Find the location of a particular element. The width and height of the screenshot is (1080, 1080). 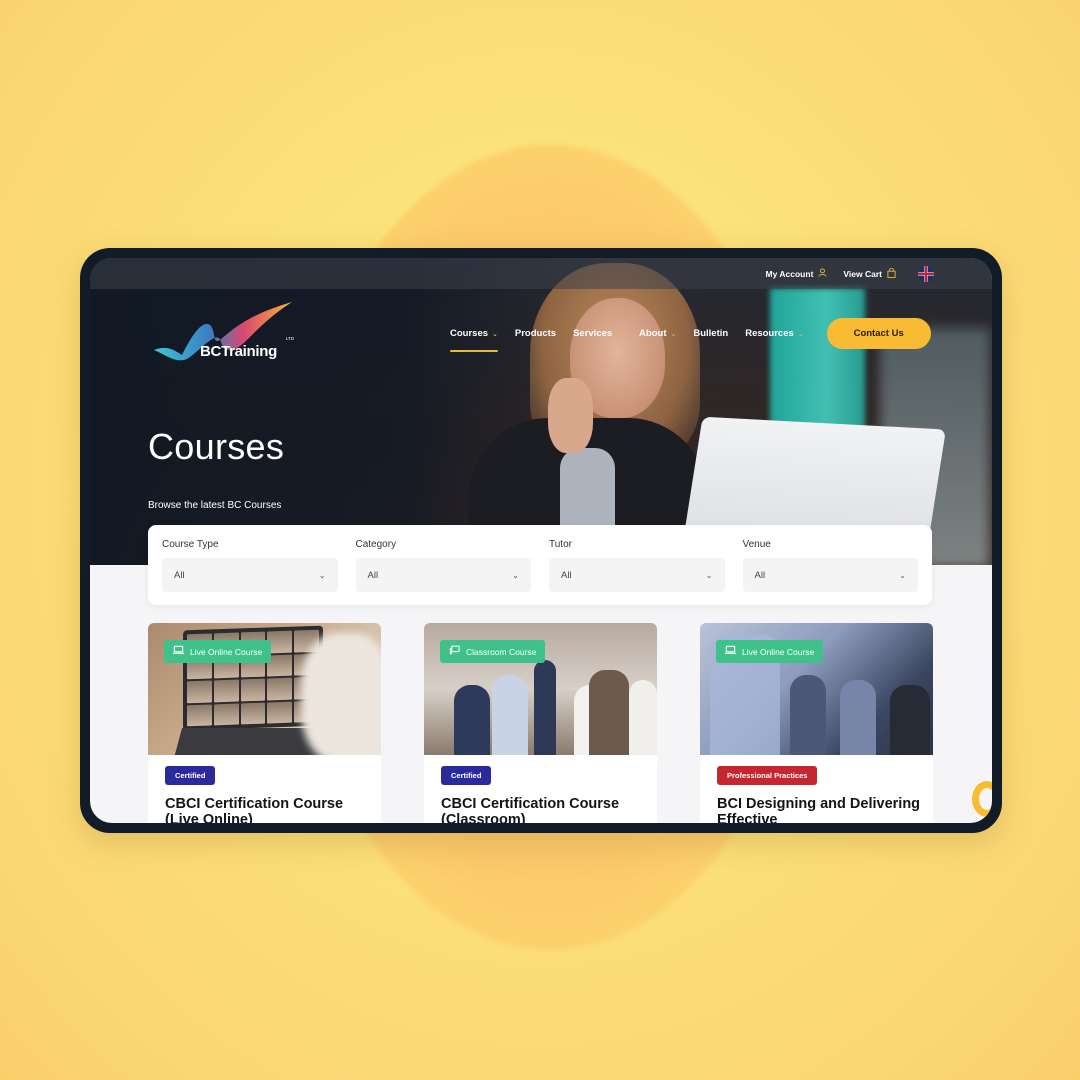

nav-products: Products is located at coordinates (535, 334).